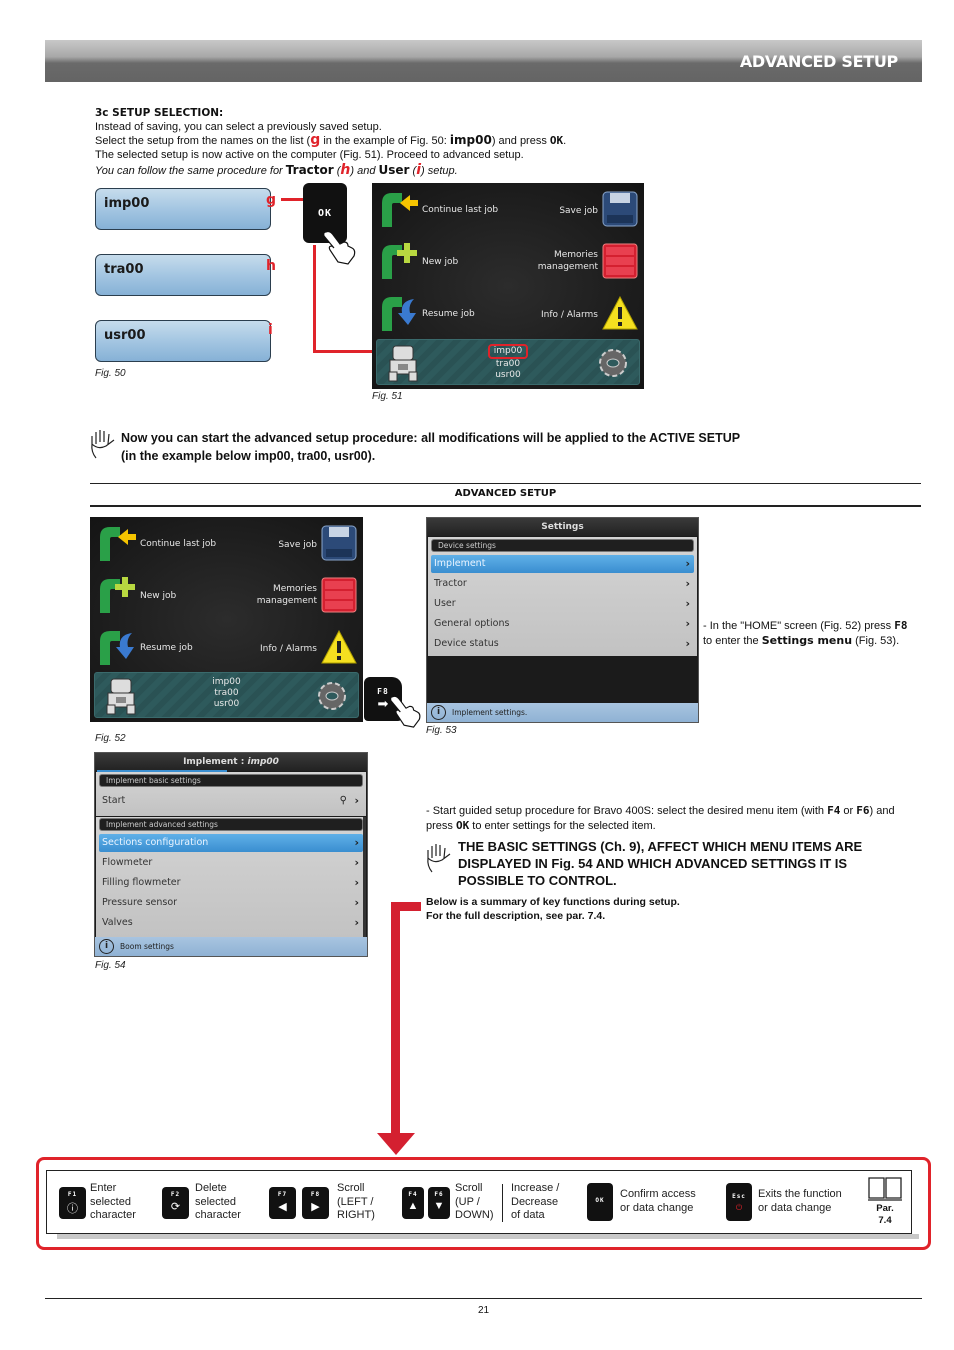  I want to click on menu-item-tractor: Tractor ›, so click(562, 584).